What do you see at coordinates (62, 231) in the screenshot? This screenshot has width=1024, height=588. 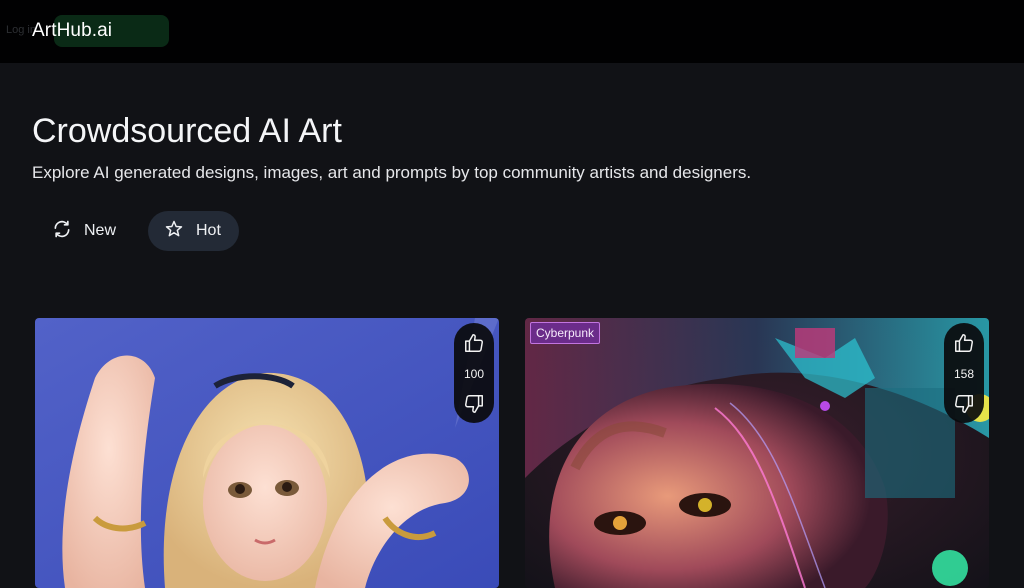 I see `refresh-icon` at bounding box center [62, 231].